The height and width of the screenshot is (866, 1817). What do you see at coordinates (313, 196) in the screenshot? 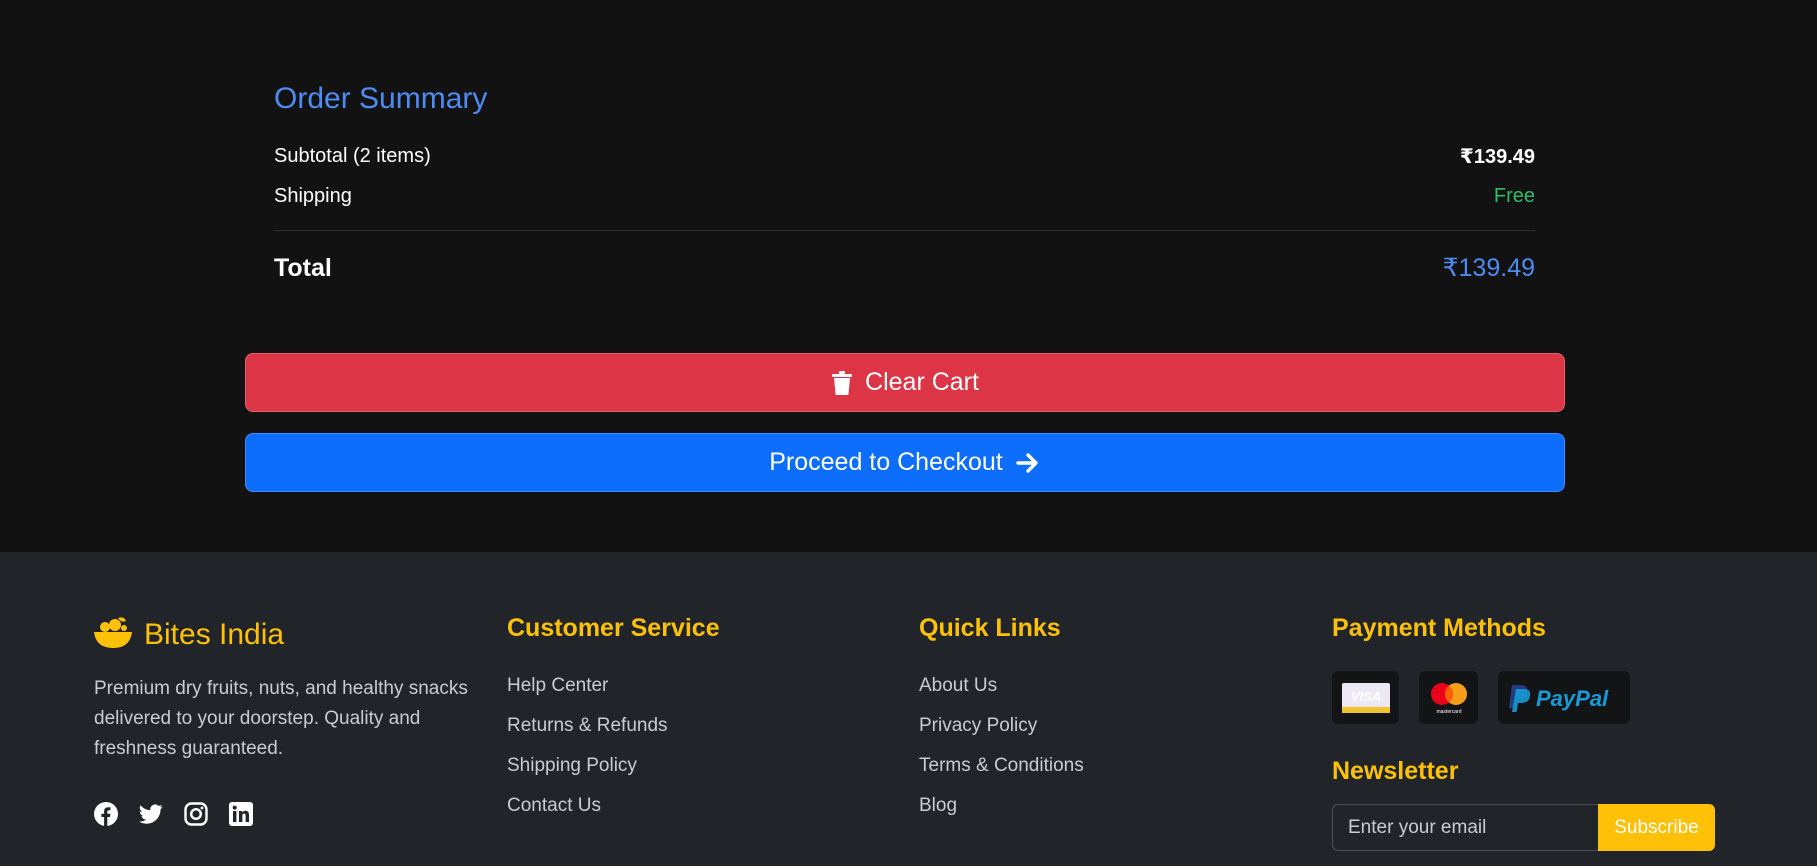
I see `shipping-label: Shipping` at bounding box center [313, 196].